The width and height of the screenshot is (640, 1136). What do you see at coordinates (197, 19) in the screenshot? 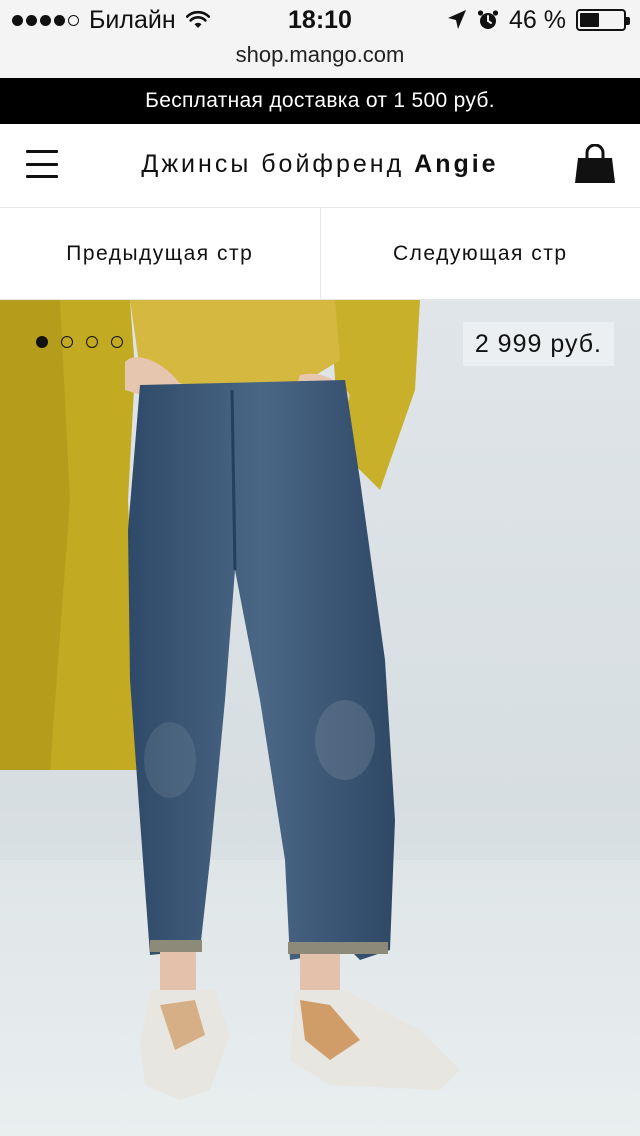
I see `wifi-icon` at bounding box center [197, 19].